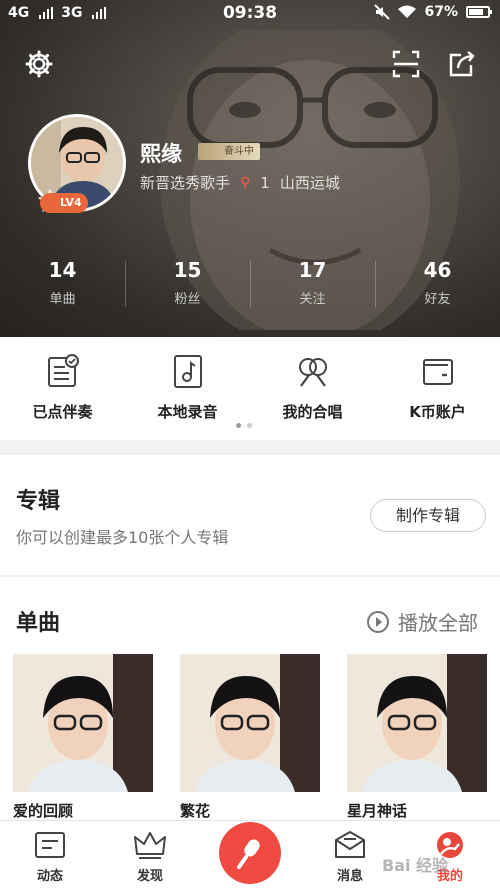  I want to click on song-card: 星月神话, so click(417, 737).